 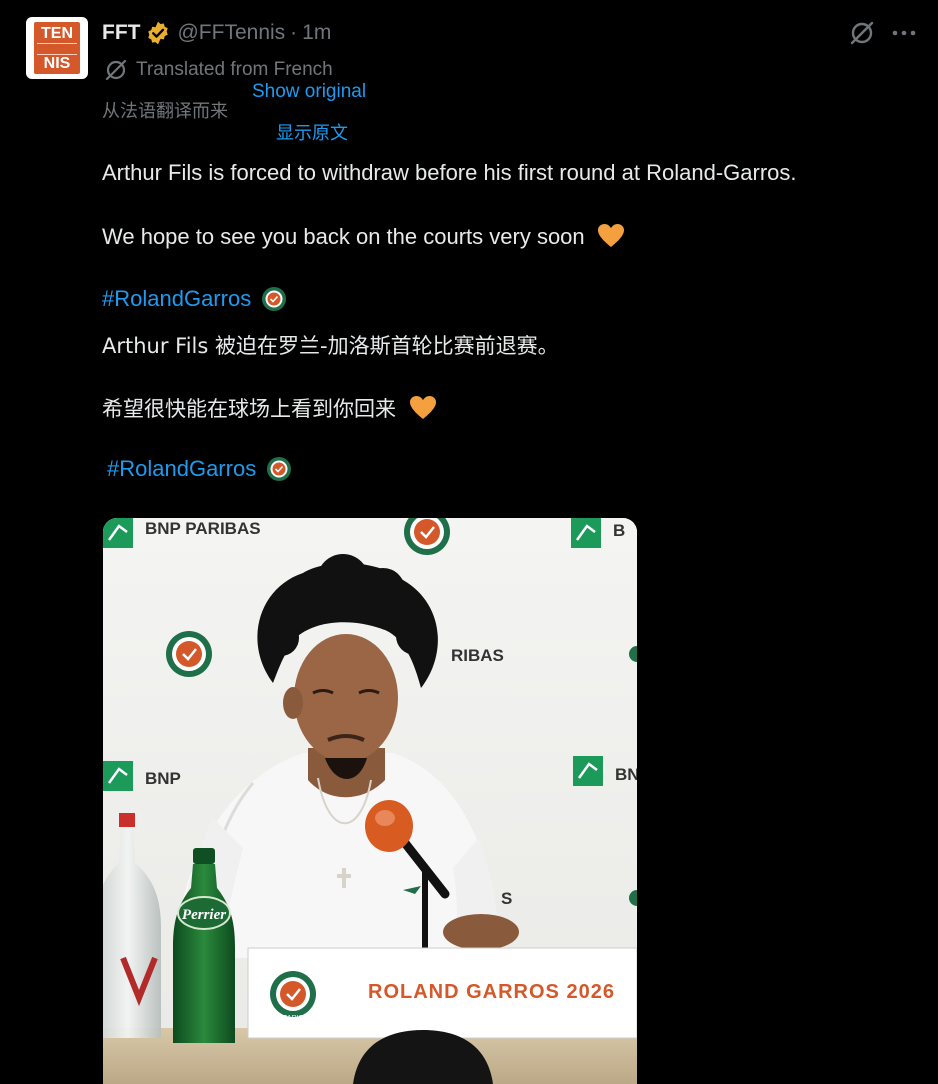 I want to click on sponsor-text: BNP PARIBAS, so click(x=203, y=528).